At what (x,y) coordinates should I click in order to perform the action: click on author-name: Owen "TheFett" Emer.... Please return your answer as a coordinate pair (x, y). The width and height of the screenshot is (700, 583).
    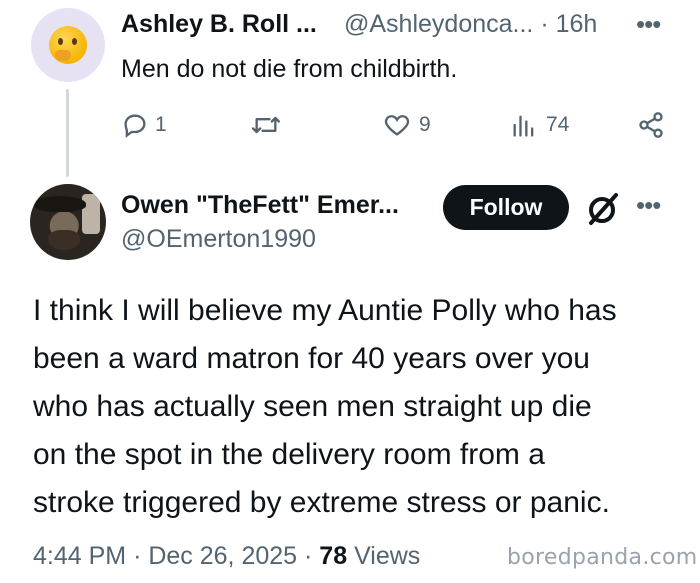
    Looking at the image, I should click on (260, 205).